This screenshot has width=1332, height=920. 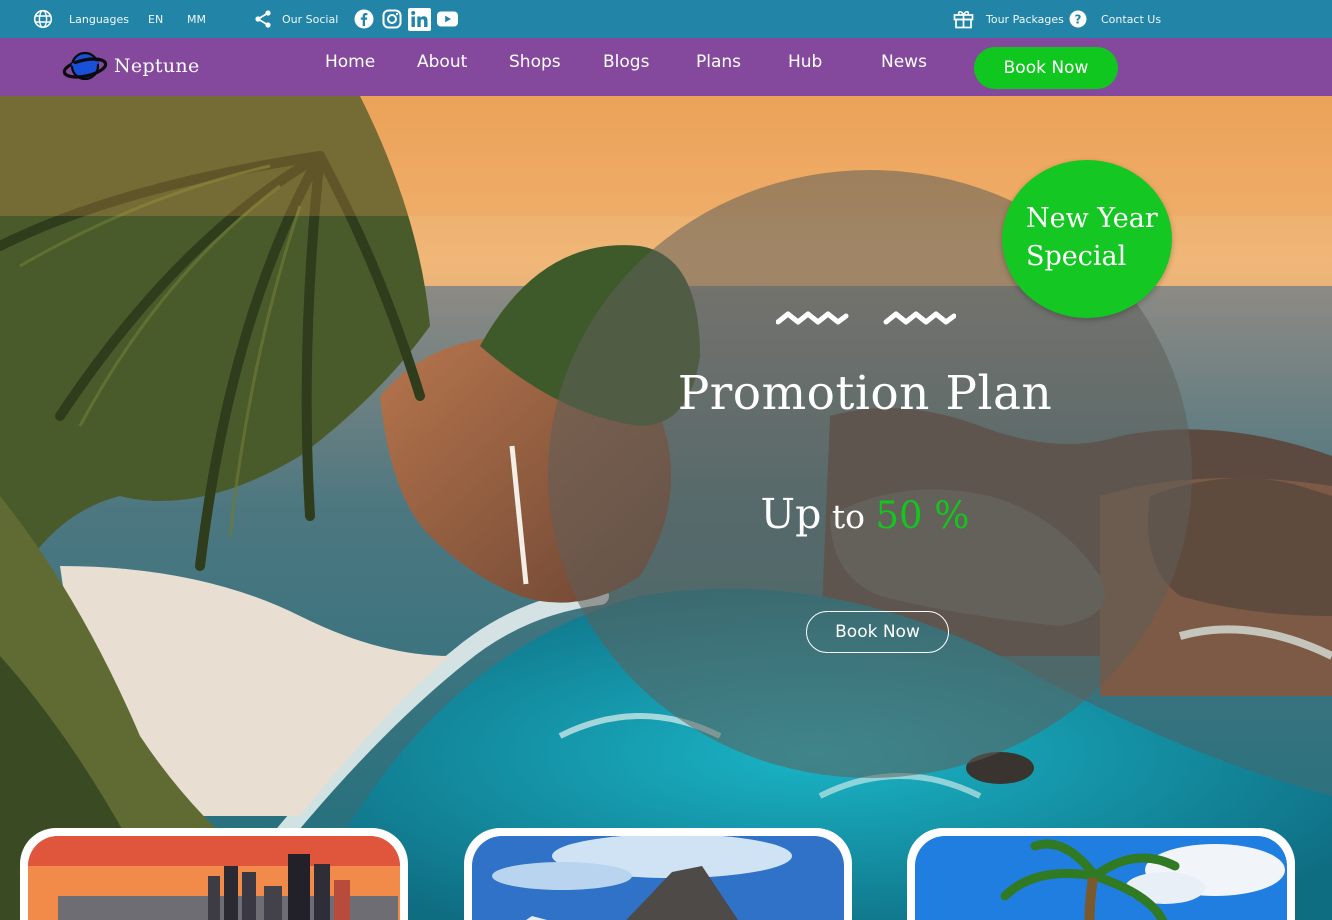 What do you see at coordinates (1087, 239) in the screenshot?
I see `new-year-special-badge: New Year Special` at bounding box center [1087, 239].